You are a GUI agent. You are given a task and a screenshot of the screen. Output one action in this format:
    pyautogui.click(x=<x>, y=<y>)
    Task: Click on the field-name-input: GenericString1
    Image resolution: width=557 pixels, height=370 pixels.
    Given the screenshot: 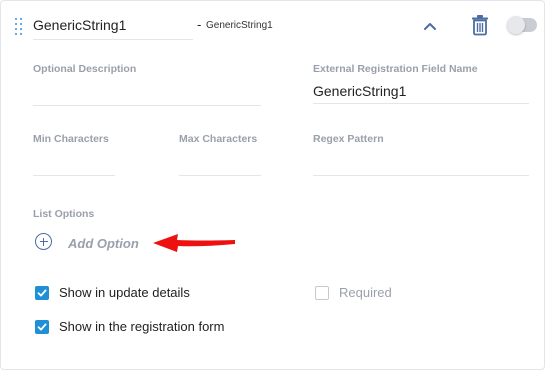 What is the action you would take?
    pyautogui.click(x=113, y=25)
    